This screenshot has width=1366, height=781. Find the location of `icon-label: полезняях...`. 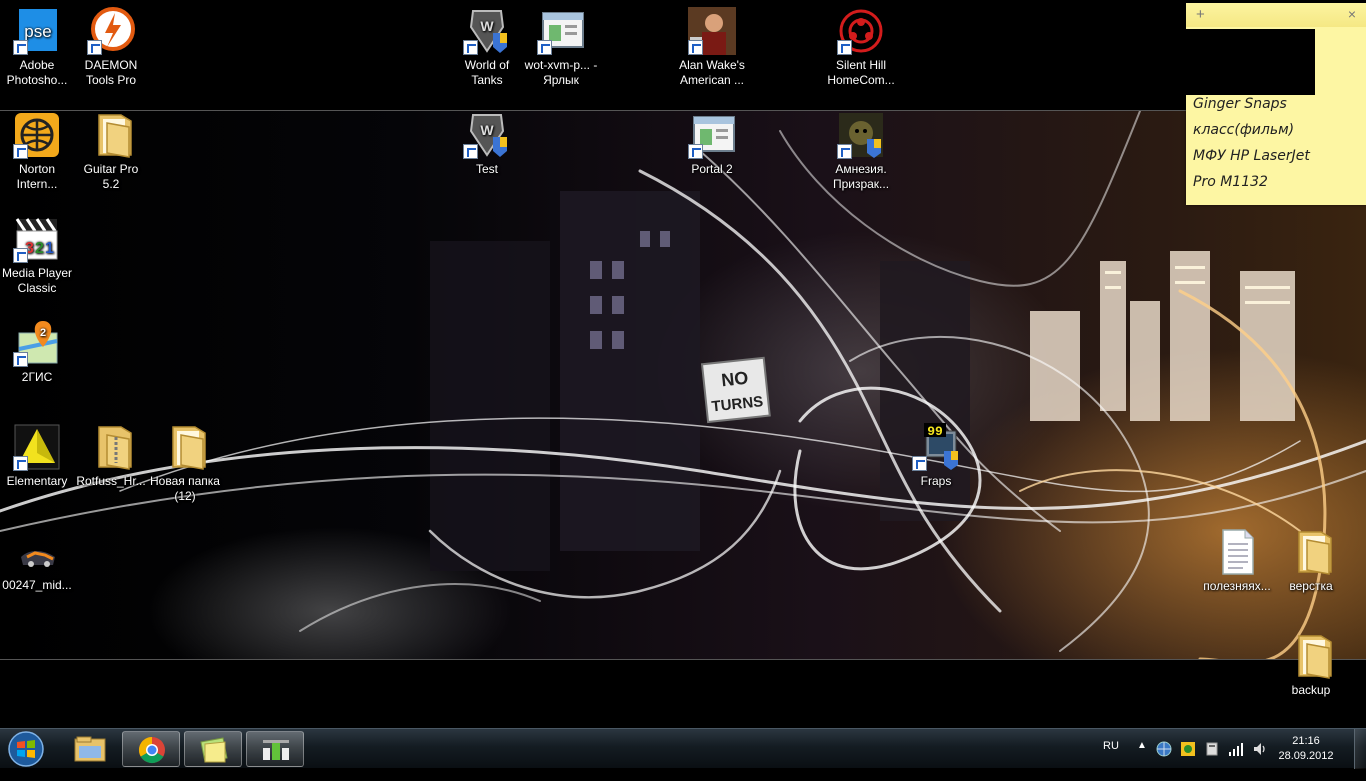

icon-label: полезняях... is located at coordinates (1237, 586).